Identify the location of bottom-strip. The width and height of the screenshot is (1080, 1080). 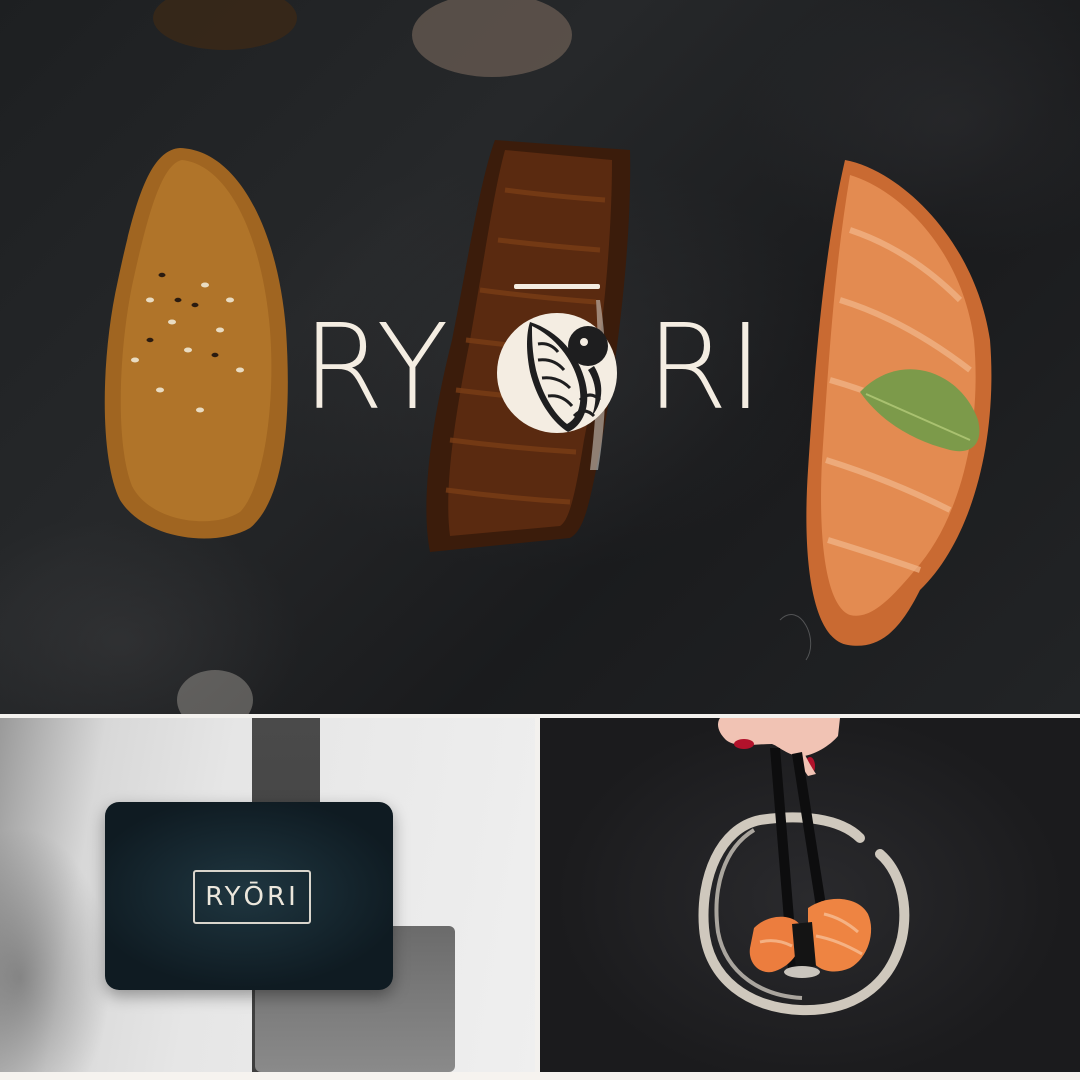
(540, 1076).